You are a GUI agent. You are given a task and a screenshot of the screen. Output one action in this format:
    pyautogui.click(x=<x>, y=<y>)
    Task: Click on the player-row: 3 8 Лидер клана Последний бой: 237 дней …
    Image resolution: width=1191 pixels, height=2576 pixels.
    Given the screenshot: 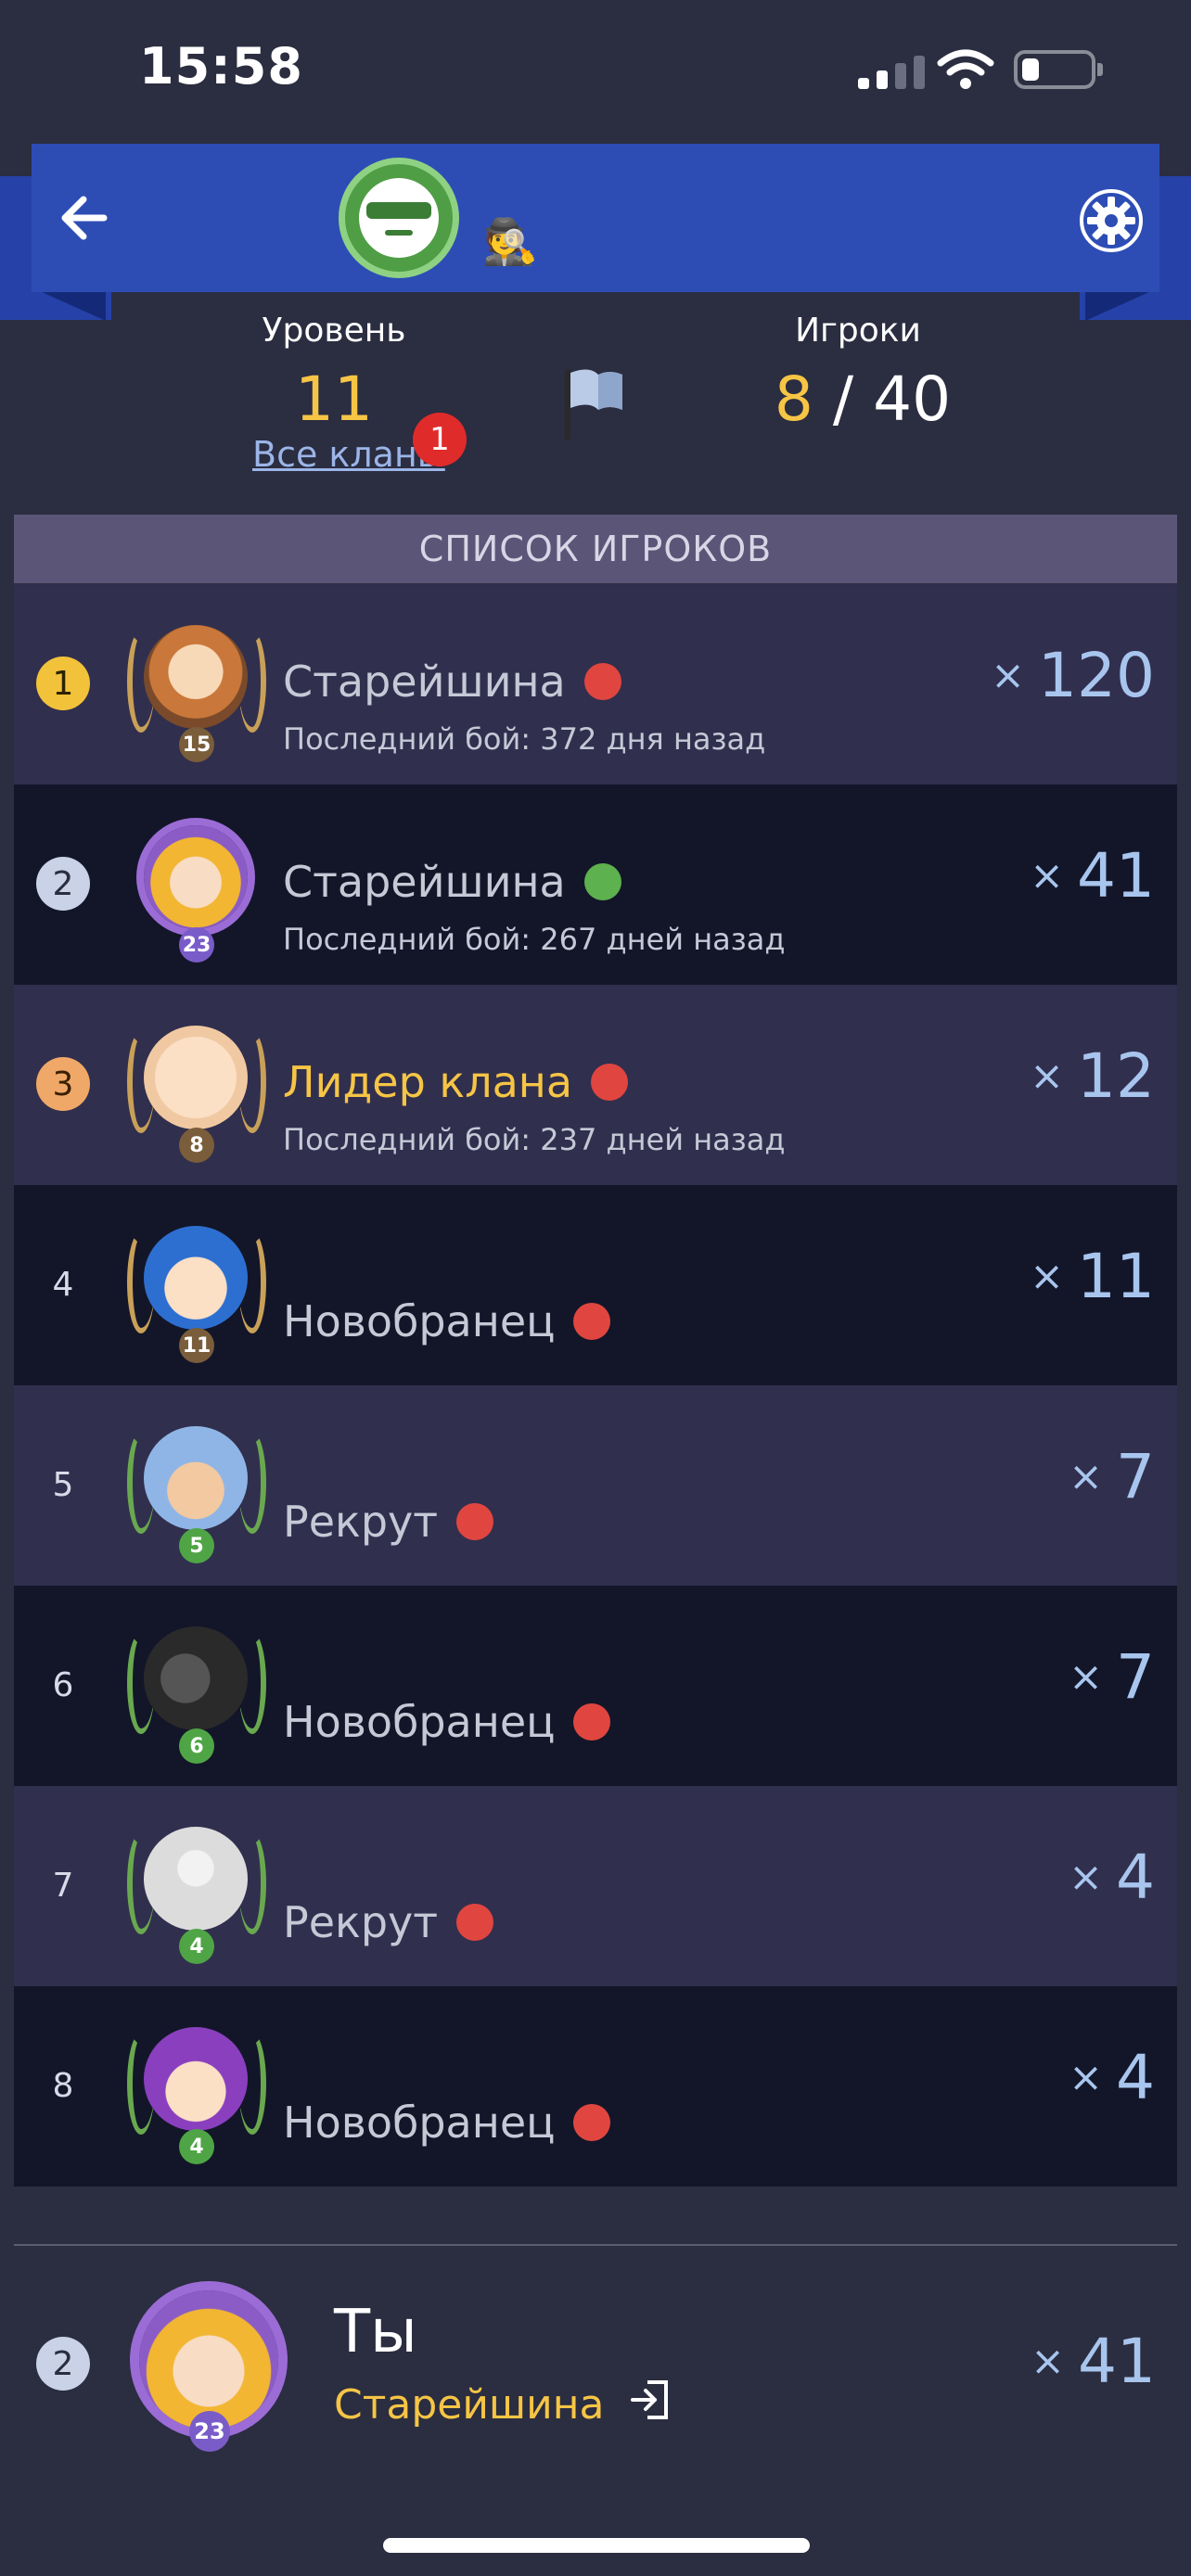 What is the action you would take?
    pyautogui.click(x=595, y=1085)
    